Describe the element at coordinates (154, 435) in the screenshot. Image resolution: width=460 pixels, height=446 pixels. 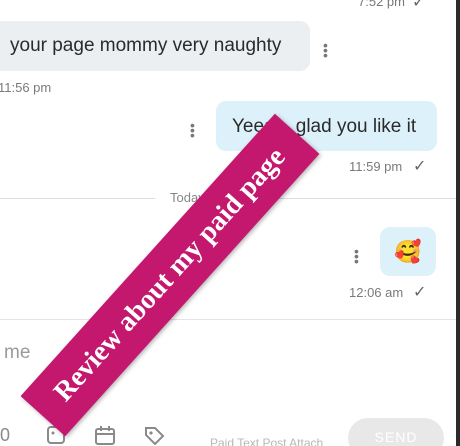
I see `price-tag-icon` at that location.